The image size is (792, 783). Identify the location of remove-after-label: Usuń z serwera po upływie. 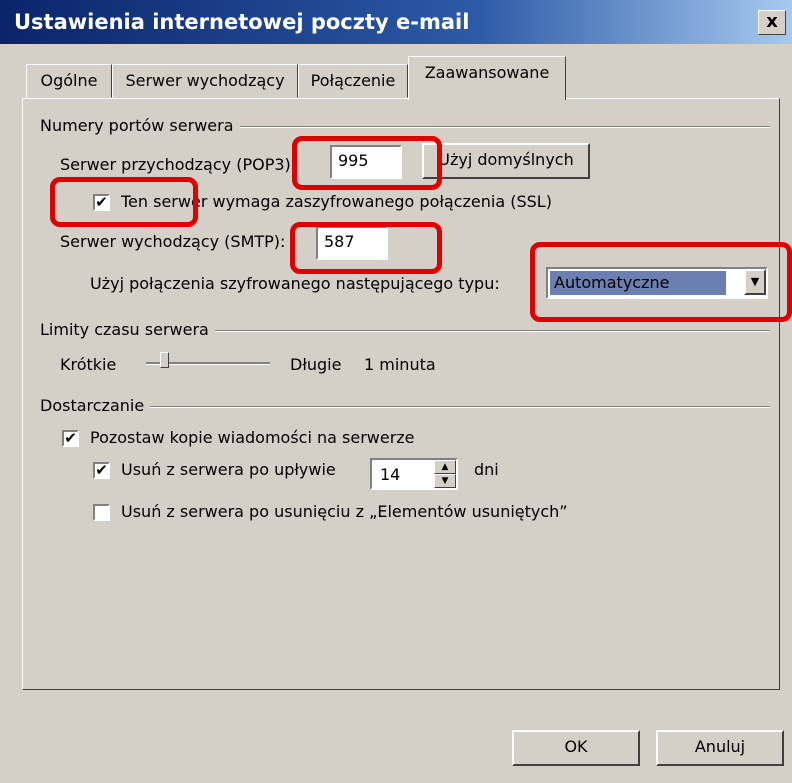
(228, 469).